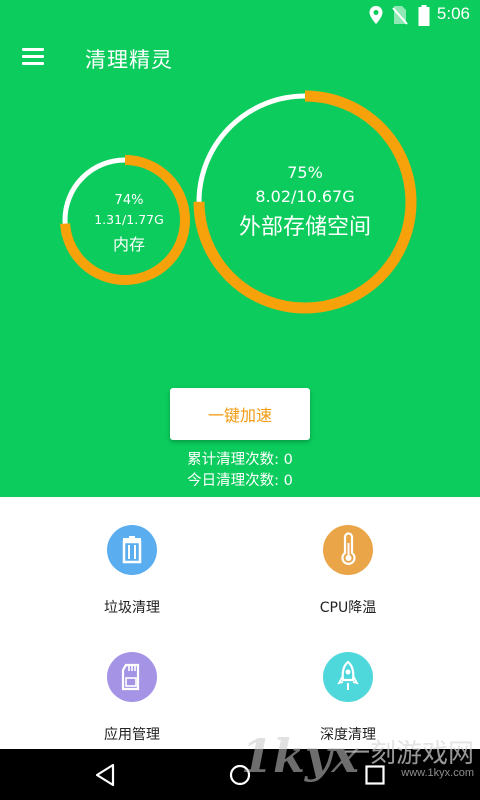 The height and width of the screenshot is (800, 480). What do you see at coordinates (305, 172) in the screenshot?
I see `external-storage-percent: 75%` at bounding box center [305, 172].